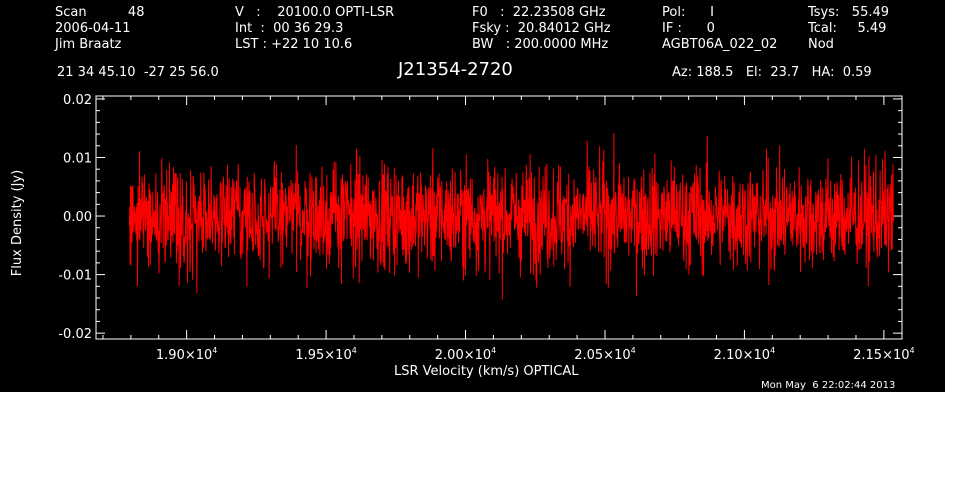  What do you see at coordinates (325, 354) in the screenshot?
I see `x-tick-label: 1.95×104` at bounding box center [325, 354].